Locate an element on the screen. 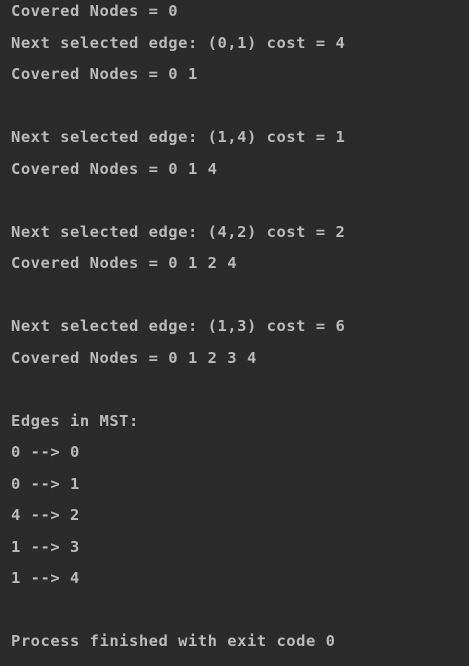 The width and height of the screenshot is (469, 666). console-line-mst-edge: 4 --> 2 is located at coordinates (45, 515).